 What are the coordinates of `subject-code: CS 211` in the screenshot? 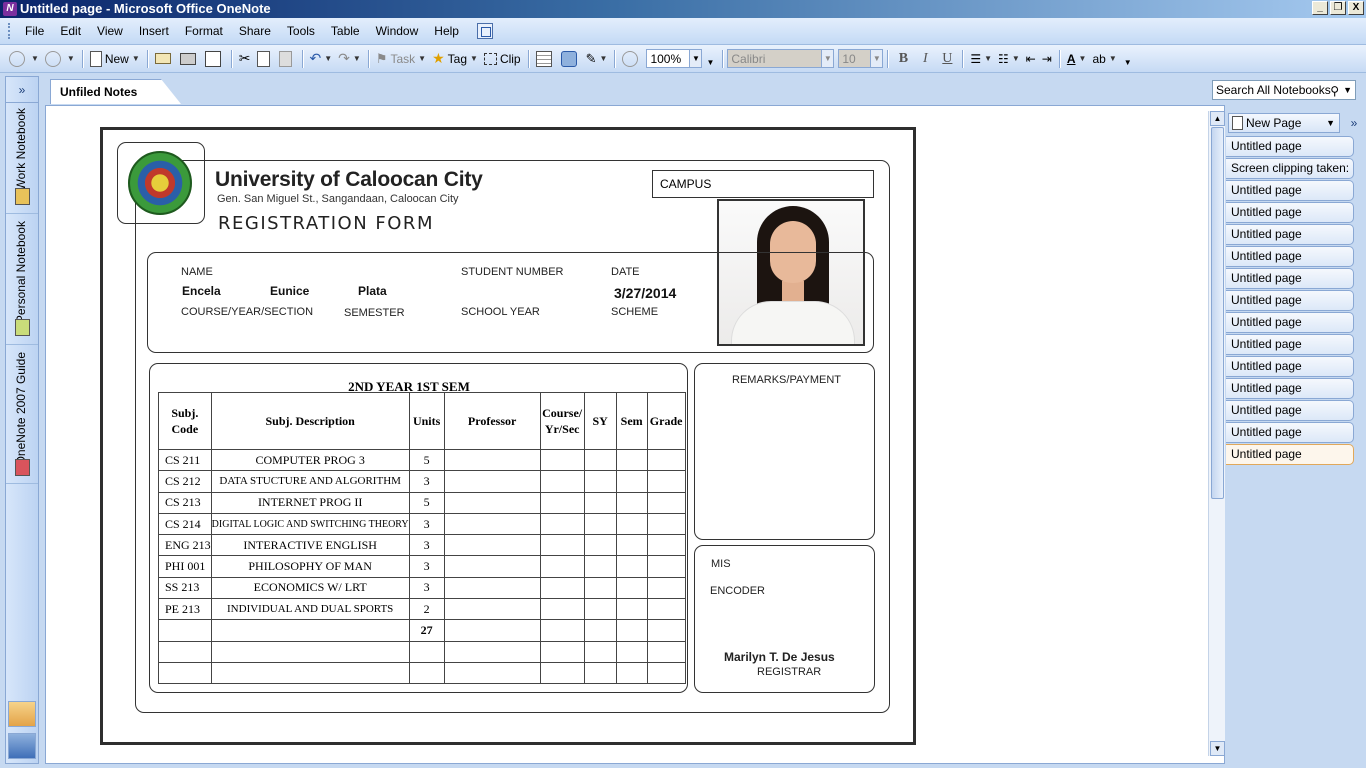 It's located at (185, 460).